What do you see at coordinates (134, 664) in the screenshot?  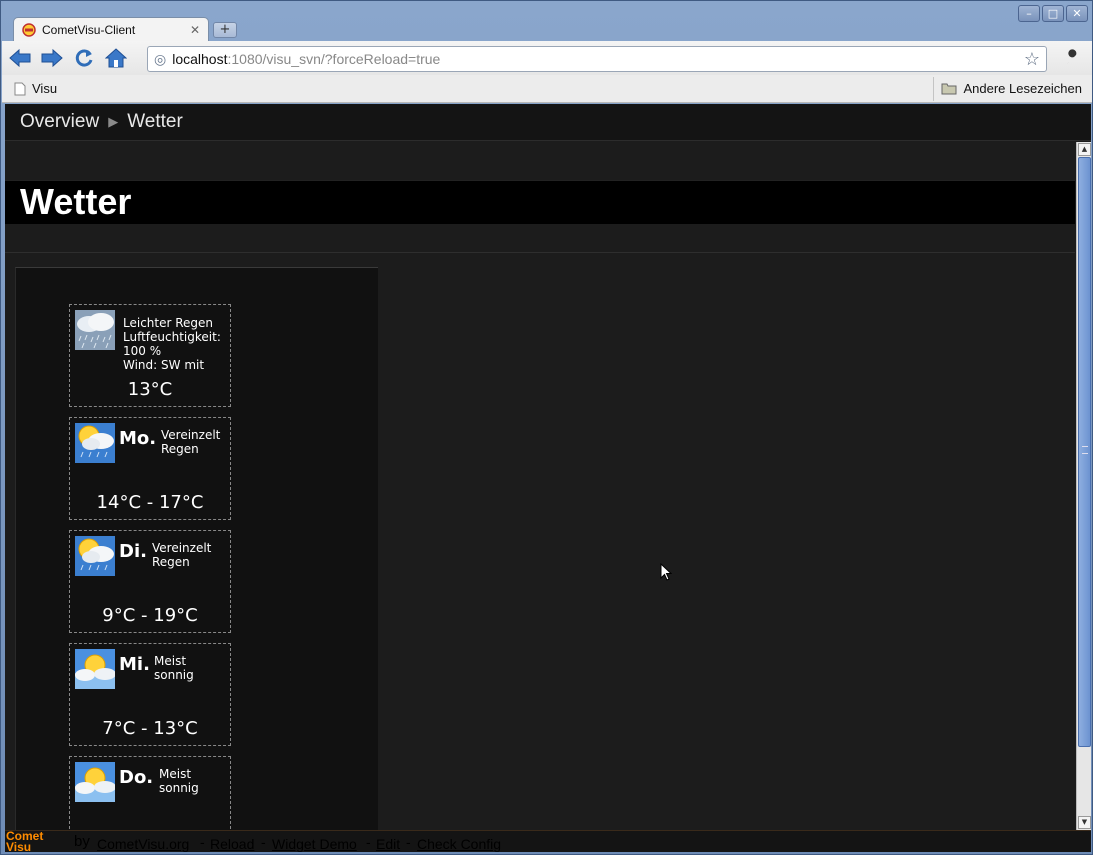 I see `forecast-day: Mi.` at bounding box center [134, 664].